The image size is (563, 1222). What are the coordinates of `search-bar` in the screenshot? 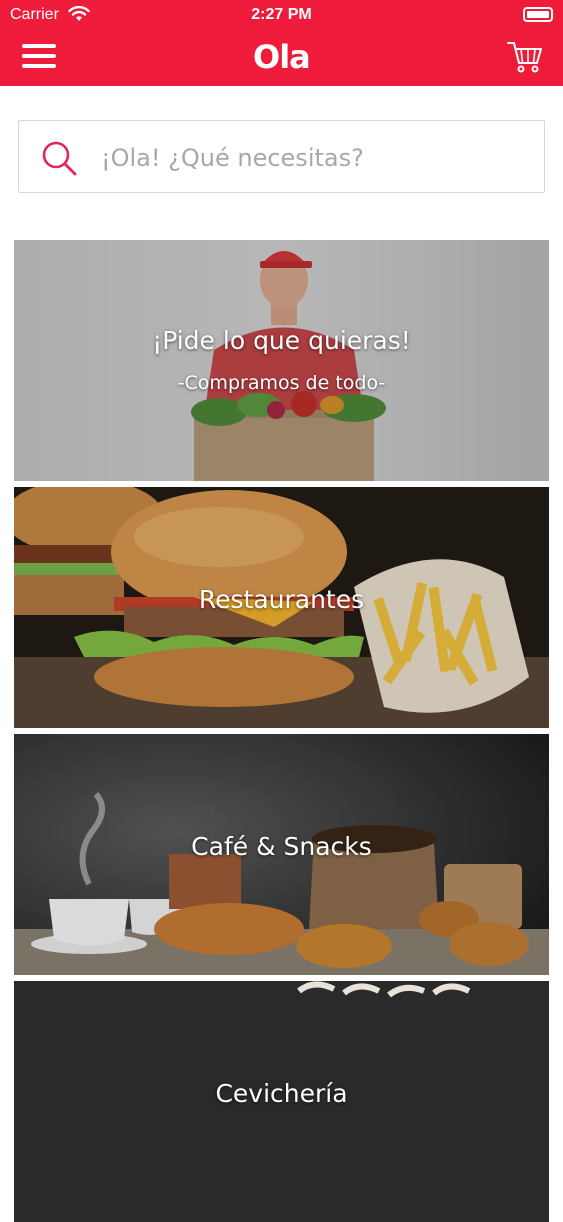 It's located at (281, 156).